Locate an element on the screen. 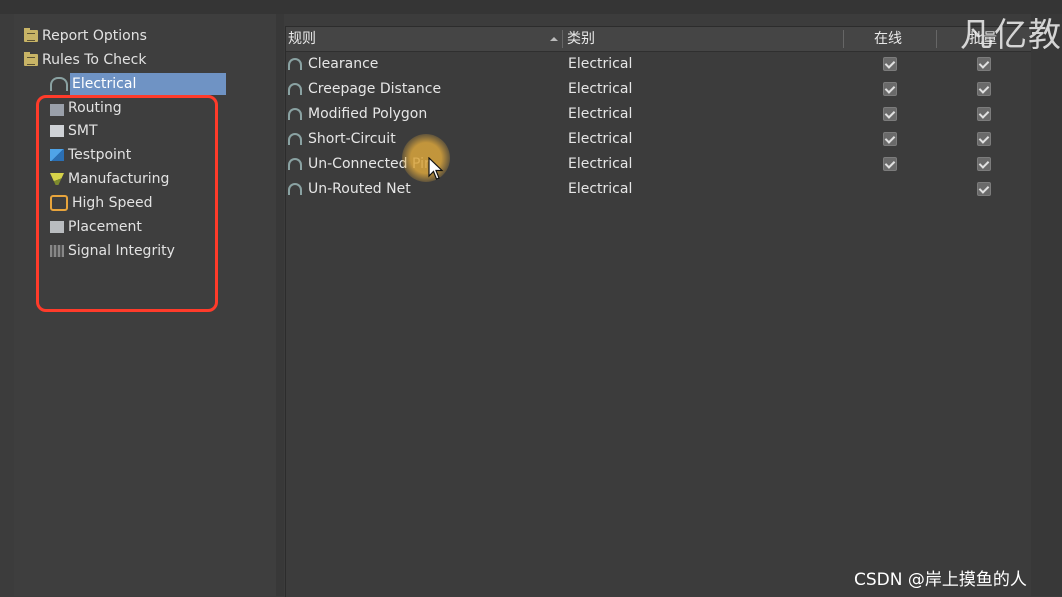 The width and height of the screenshot is (1062, 597). right-gutter is located at coordinates (1046, 305).